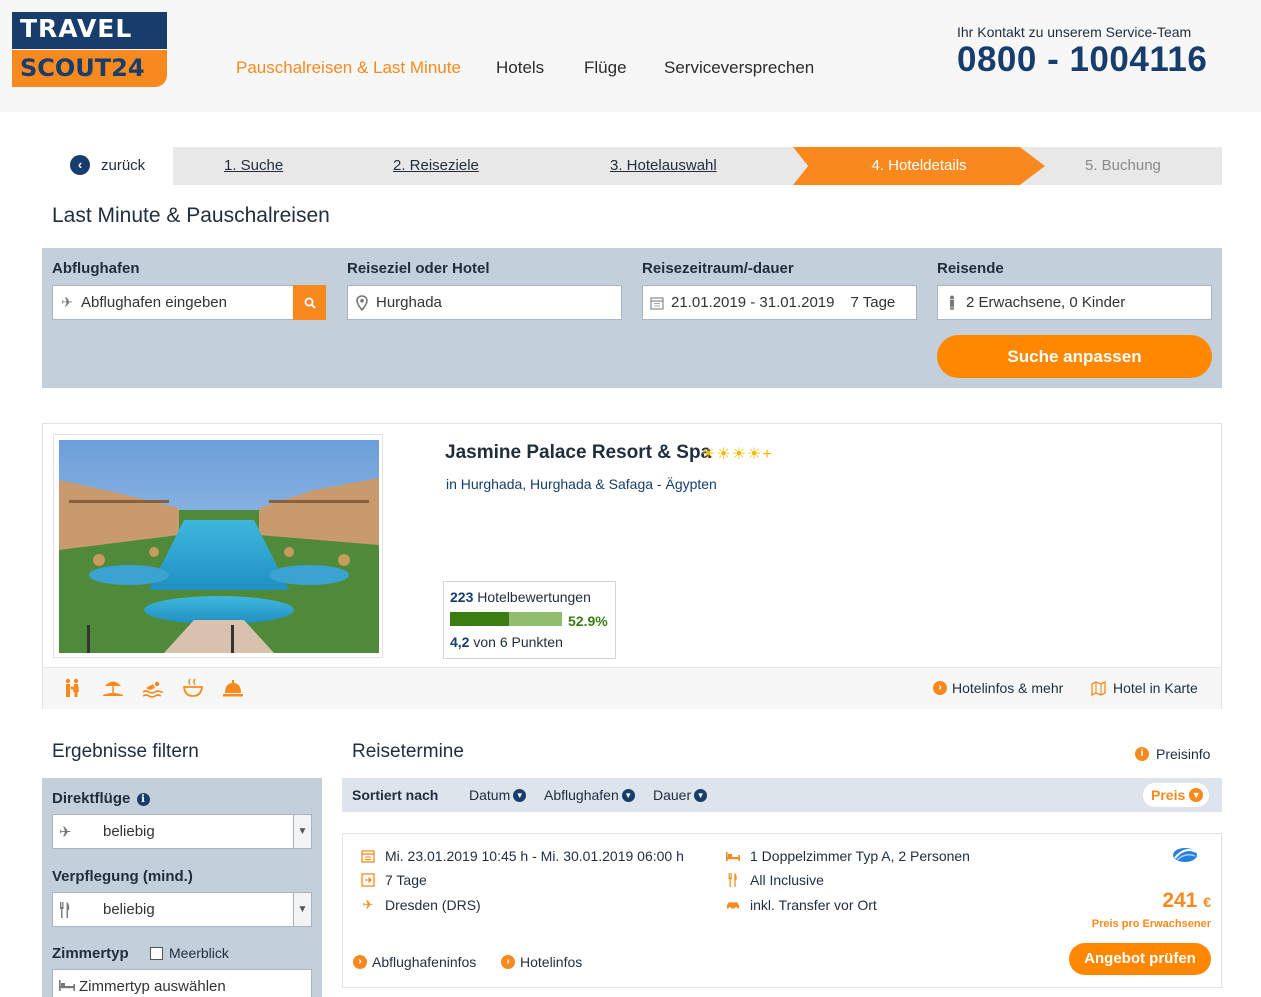 The width and height of the screenshot is (1261, 997). I want to click on room-type-select: Zimmertyp auswählen, so click(182, 983).